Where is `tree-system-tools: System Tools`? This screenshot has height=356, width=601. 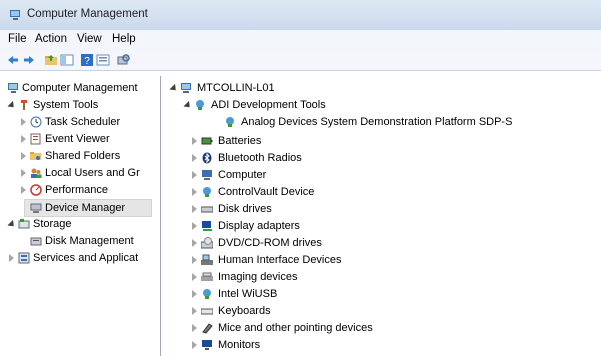
tree-system-tools: System Tools is located at coordinates (83, 105).